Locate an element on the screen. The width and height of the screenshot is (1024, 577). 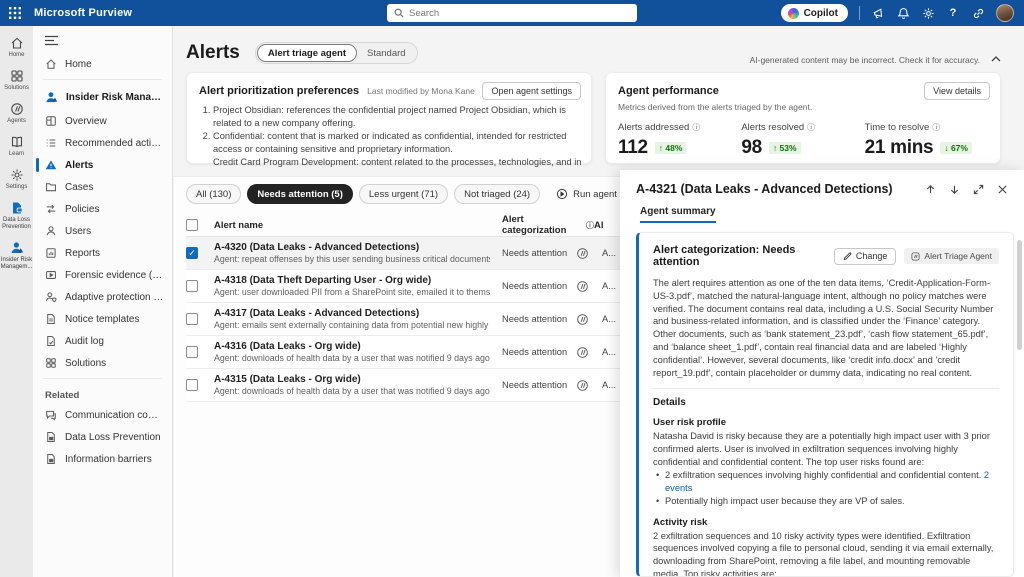
metric-alerts-addressed: Alerts addressed ⓘ 112 ↑ 48% is located at coordinates (659, 140).